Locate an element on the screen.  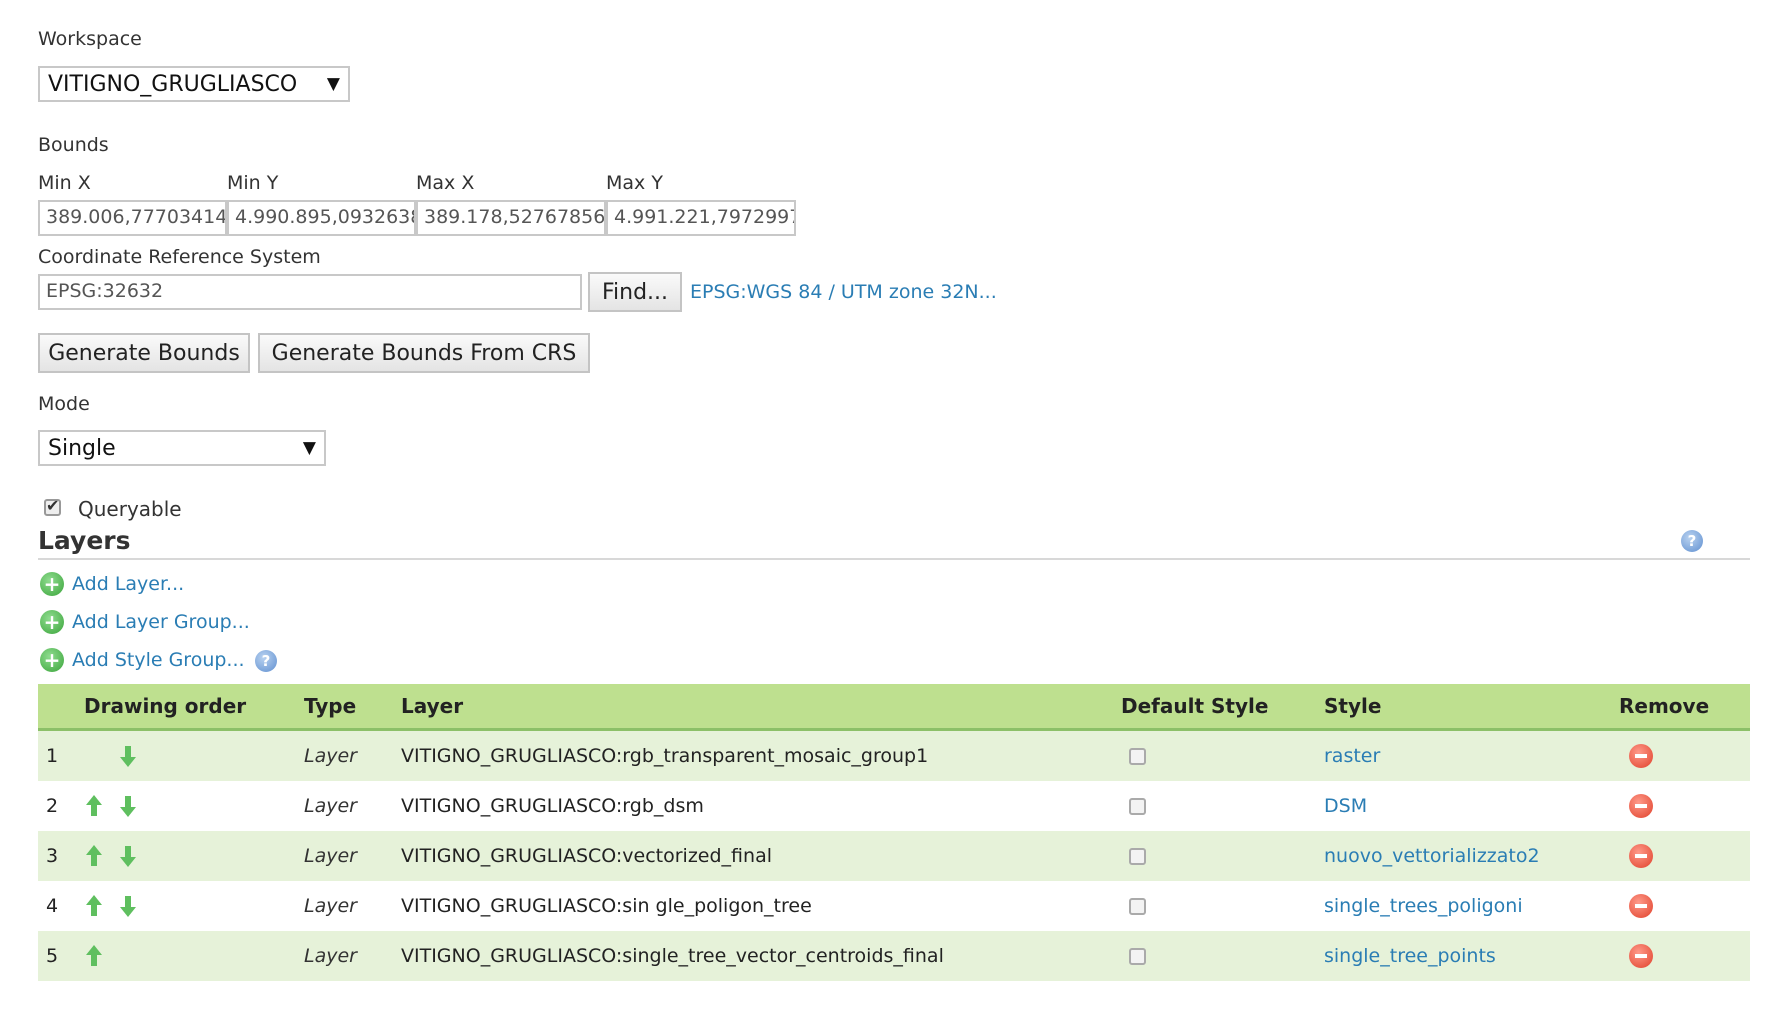
style-cell: nuovo_vettorializzato2 is located at coordinates (1471, 856).